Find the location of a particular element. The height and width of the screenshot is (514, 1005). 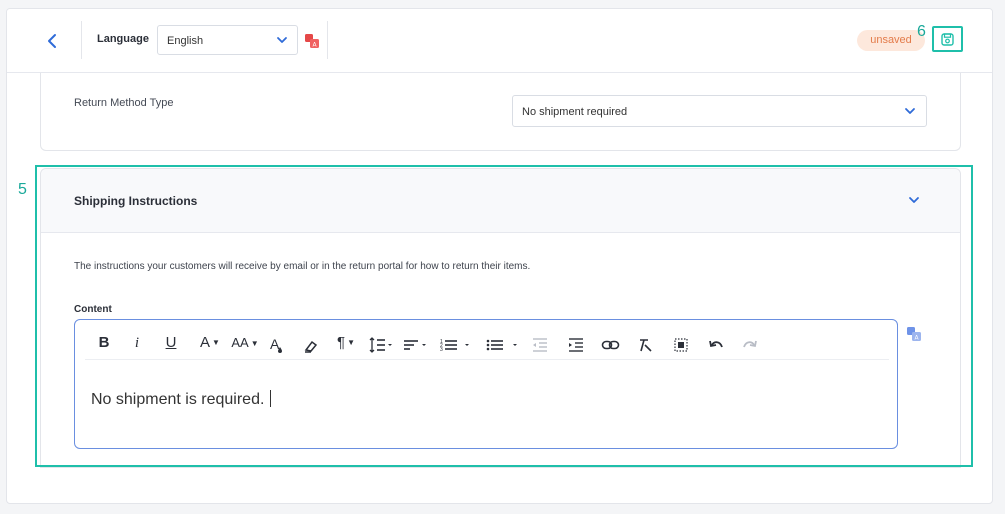

top-bar: Language English A unsaved 6 is located at coordinates (499, 41).